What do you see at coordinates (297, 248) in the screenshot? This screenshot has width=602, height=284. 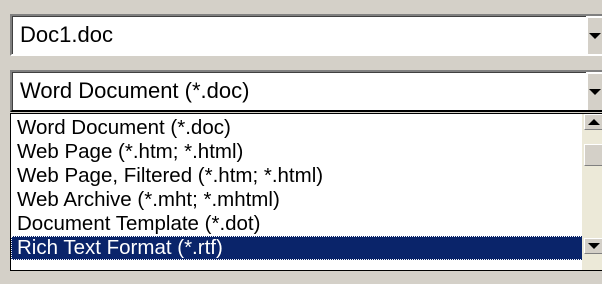 I see `list-option-rtf: Rich Text Format (*.rtf)` at bounding box center [297, 248].